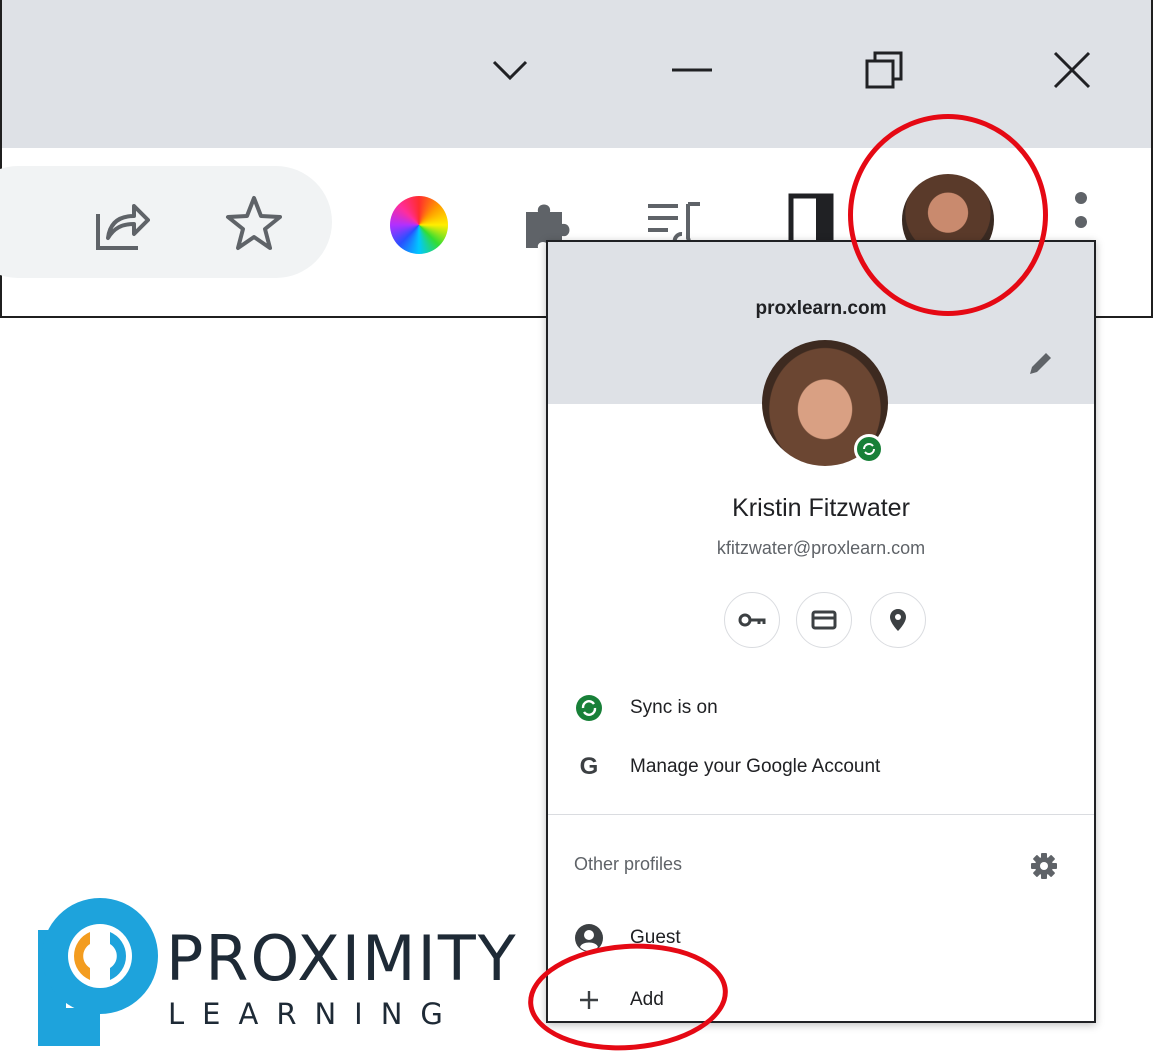 This screenshot has width=1153, height=1057. I want to click on proximity-learning-logo: PROXIMITY LEARNING, so click(273, 970).